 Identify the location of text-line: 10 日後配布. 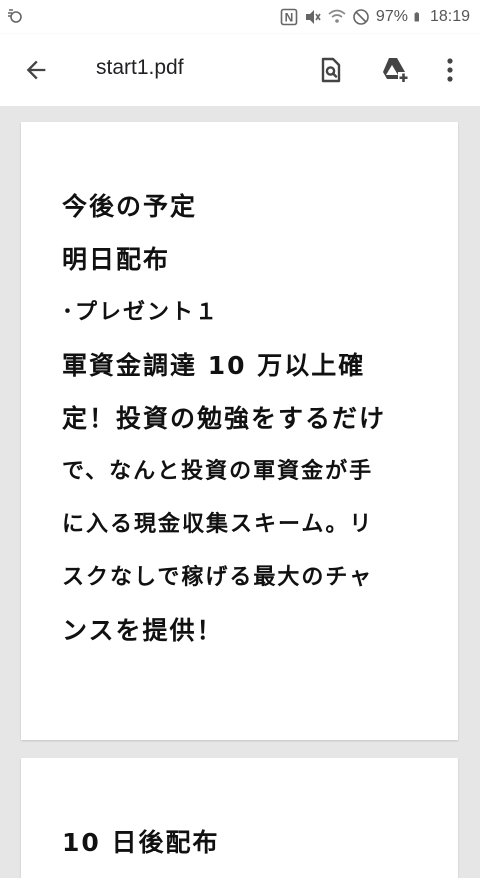
(141, 842).